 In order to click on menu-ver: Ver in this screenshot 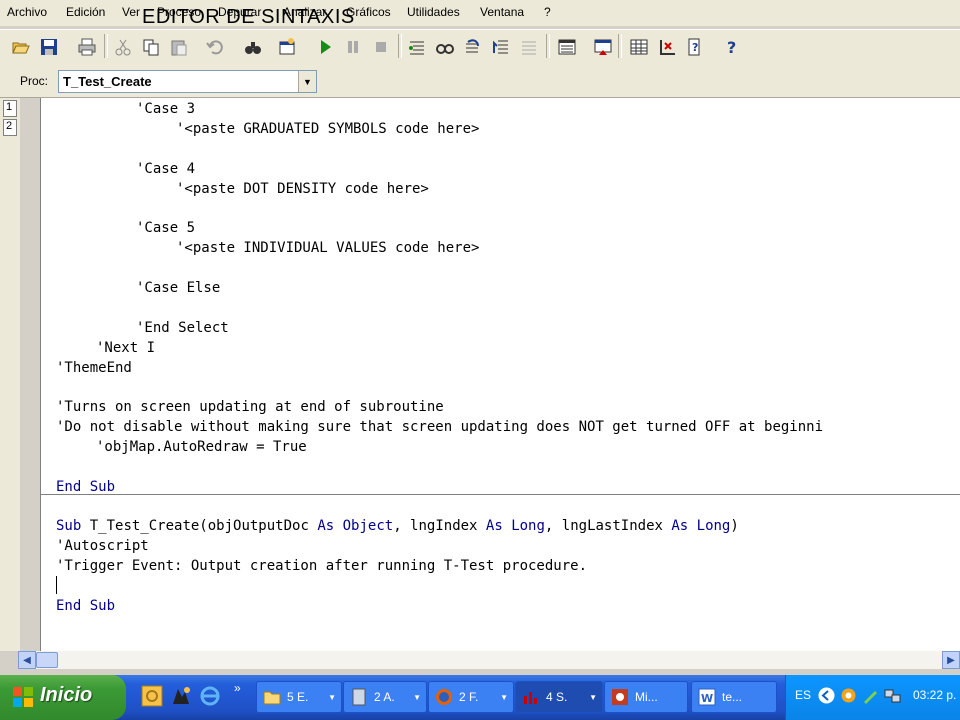, I will do `click(131, 12)`.